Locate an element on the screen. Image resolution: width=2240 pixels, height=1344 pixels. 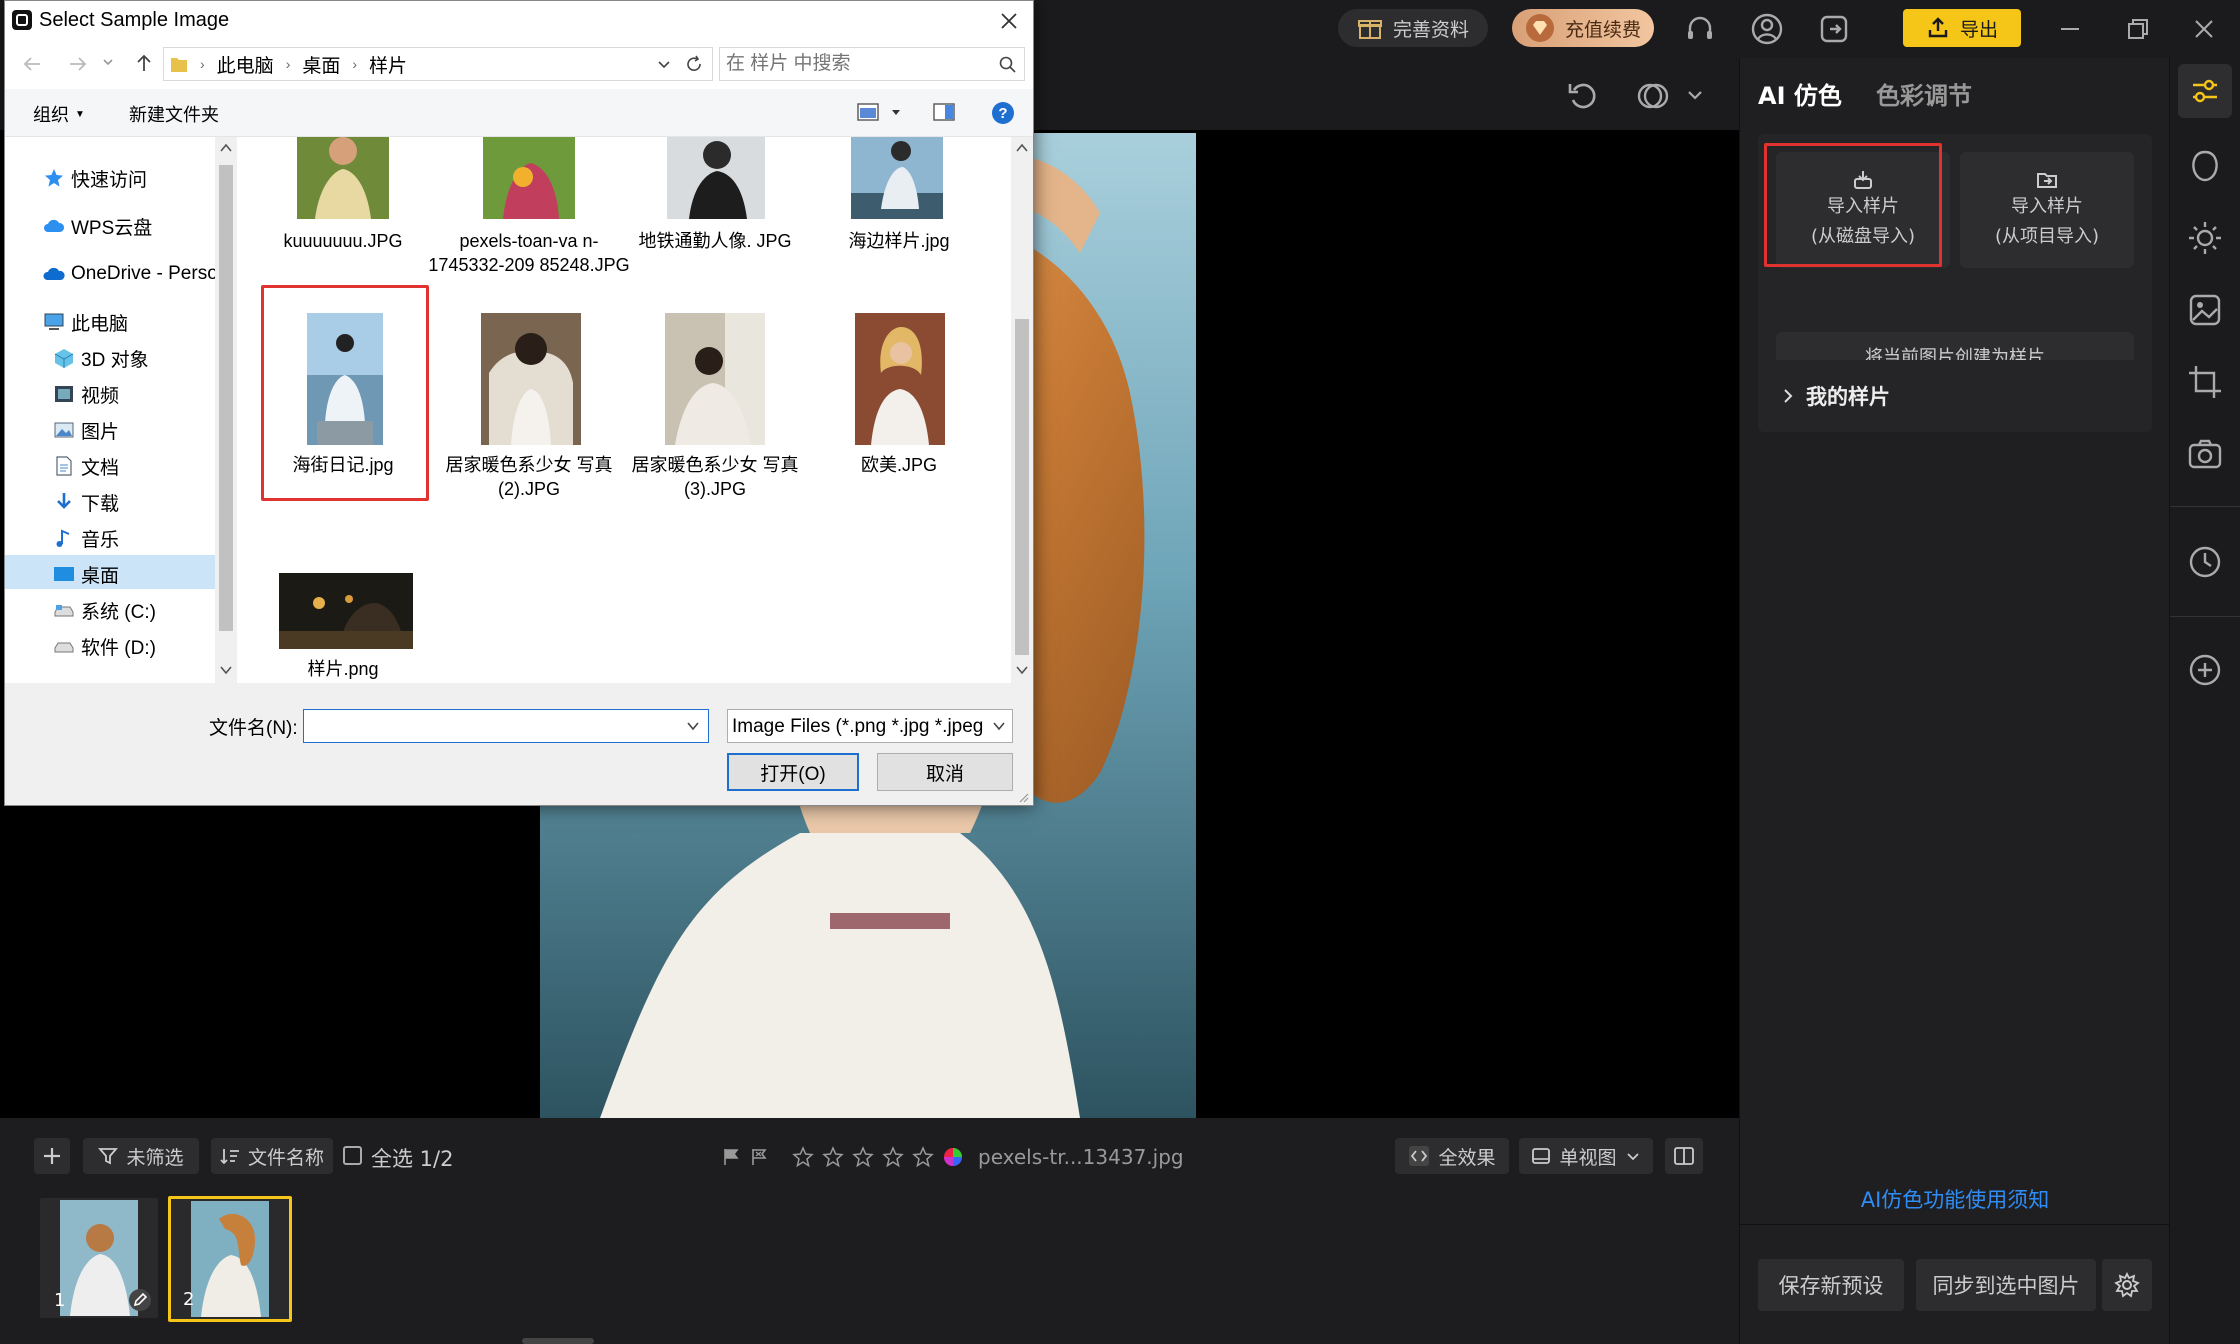
cancel-button: 取消 is located at coordinates (945, 772).